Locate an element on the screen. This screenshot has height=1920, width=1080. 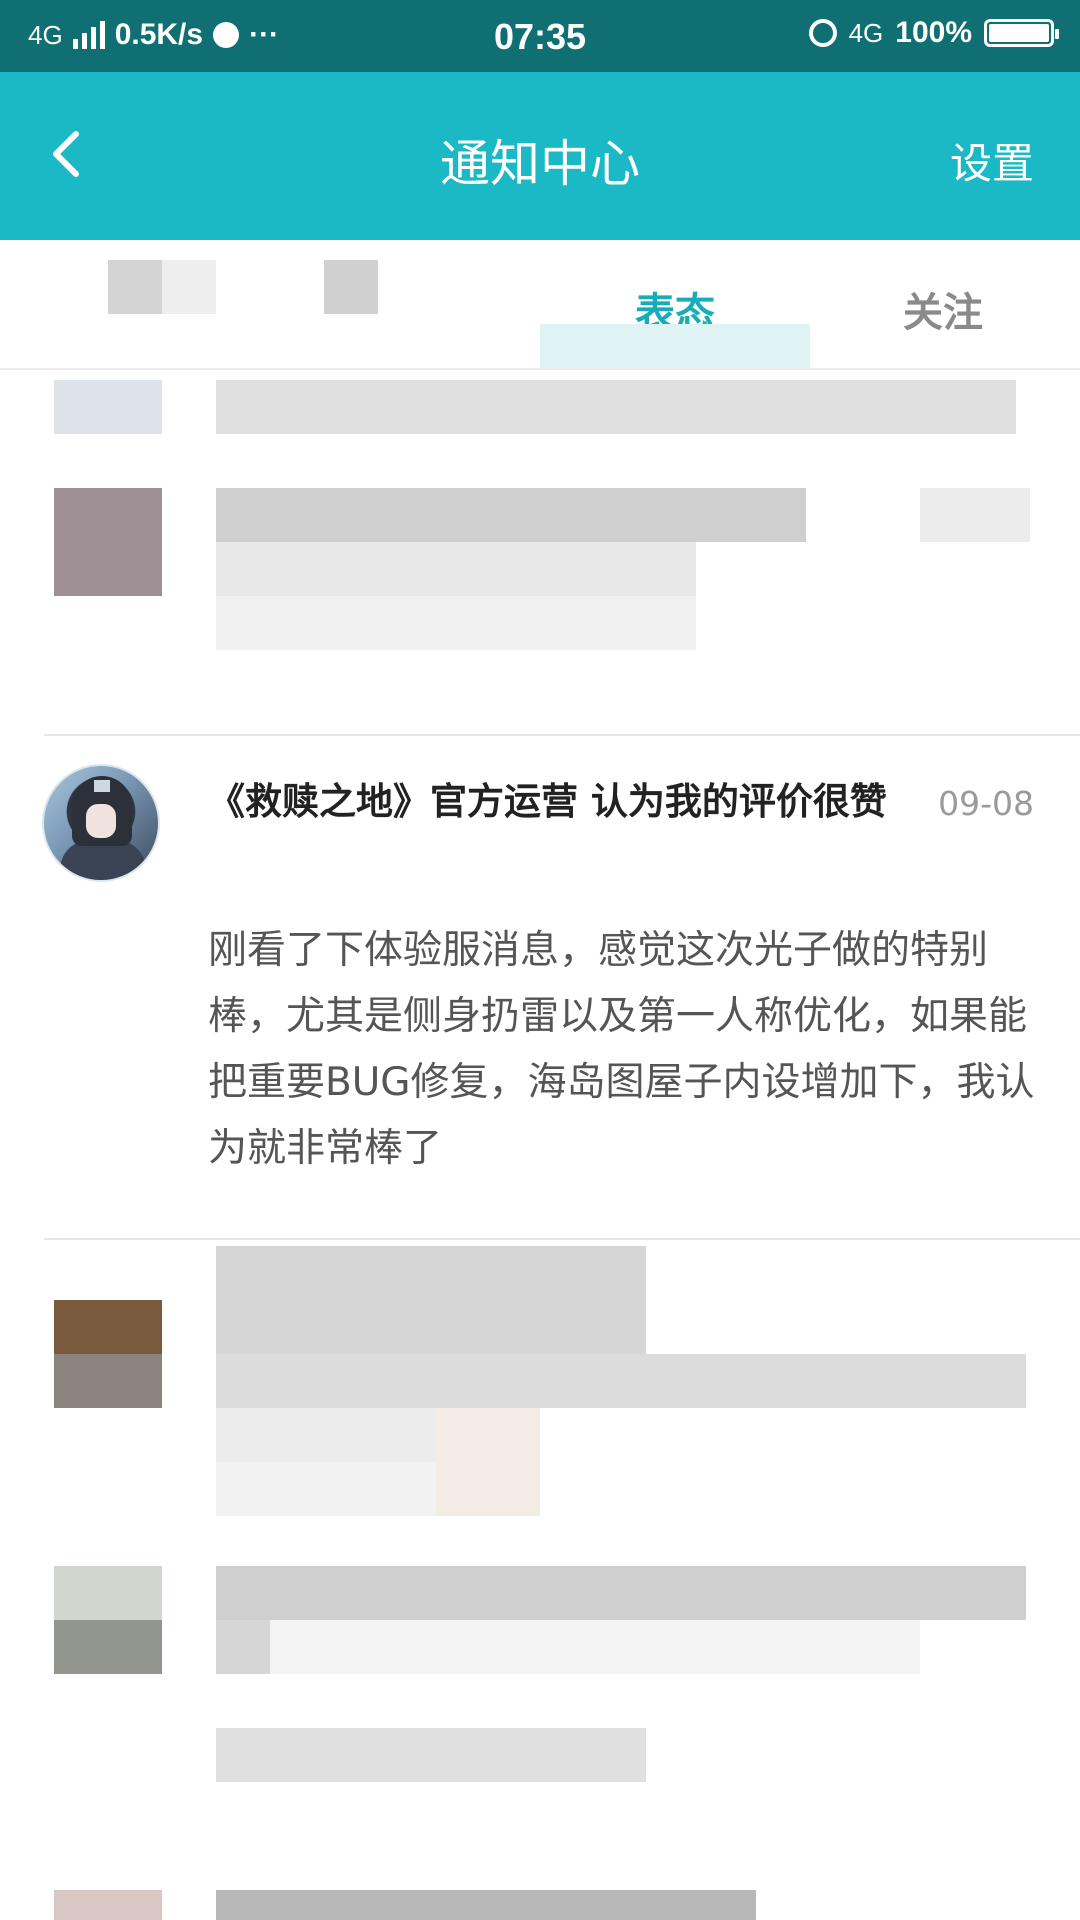
status-right: 4G 100% is located at coordinates (933, 33).